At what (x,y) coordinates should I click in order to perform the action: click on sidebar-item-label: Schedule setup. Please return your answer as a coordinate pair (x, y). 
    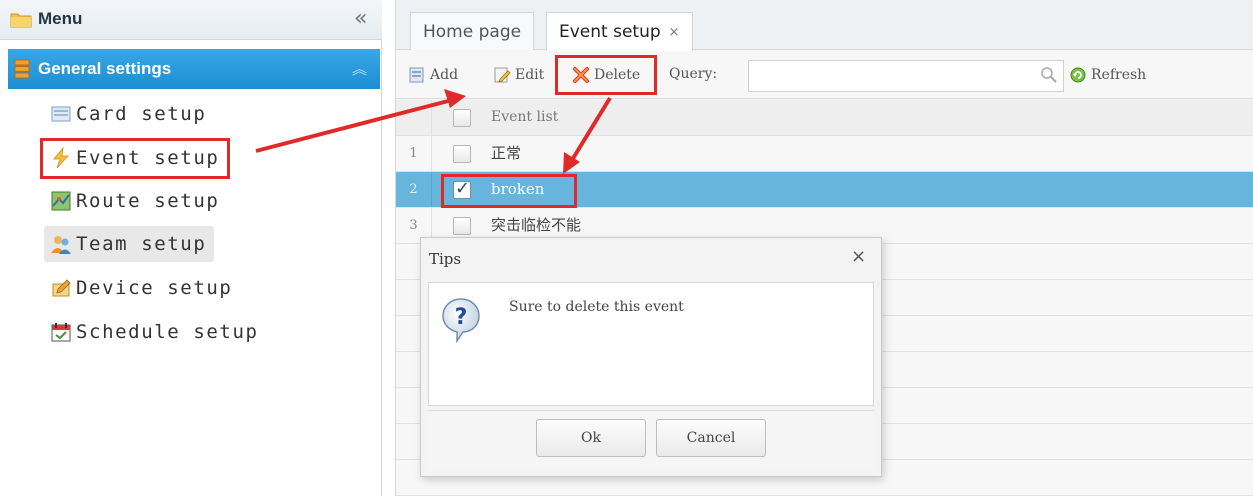
    Looking at the image, I should click on (167, 332).